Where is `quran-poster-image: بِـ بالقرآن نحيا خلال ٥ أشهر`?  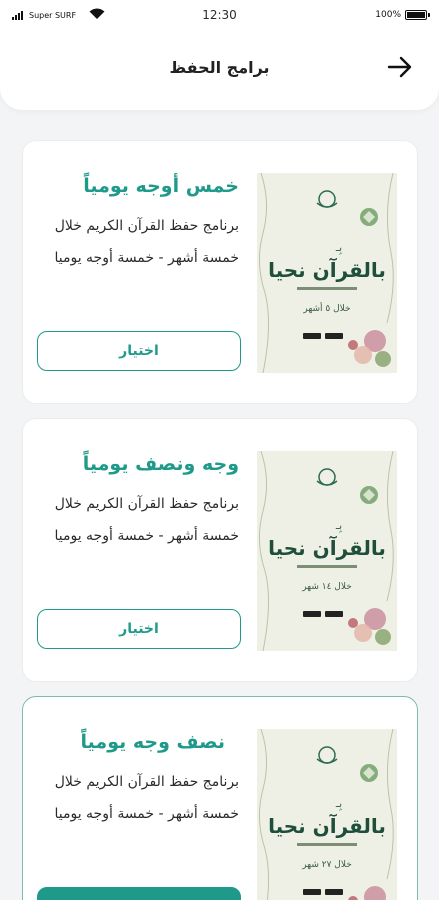 quran-poster-image: بِـ بالقرآن نحيا خلال ٥ أشهر is located at coordinates (327, 273).